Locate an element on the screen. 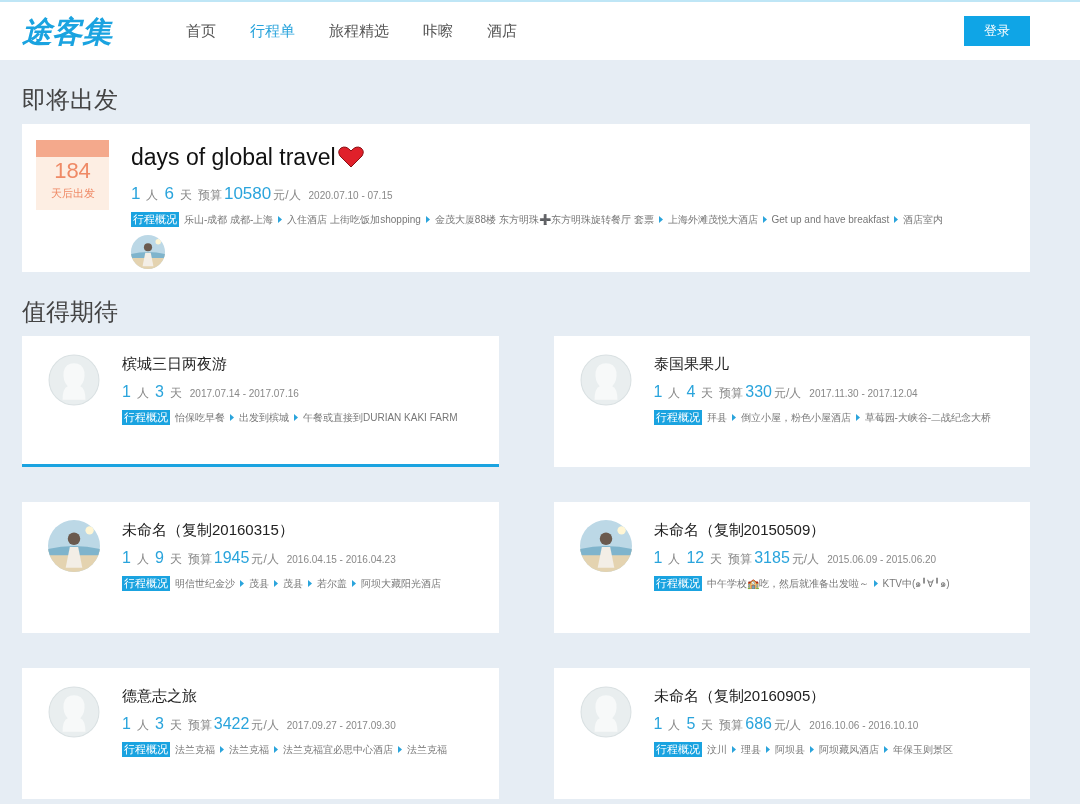  countdown-label: 天后出发 is located at coordinates (72, 193).